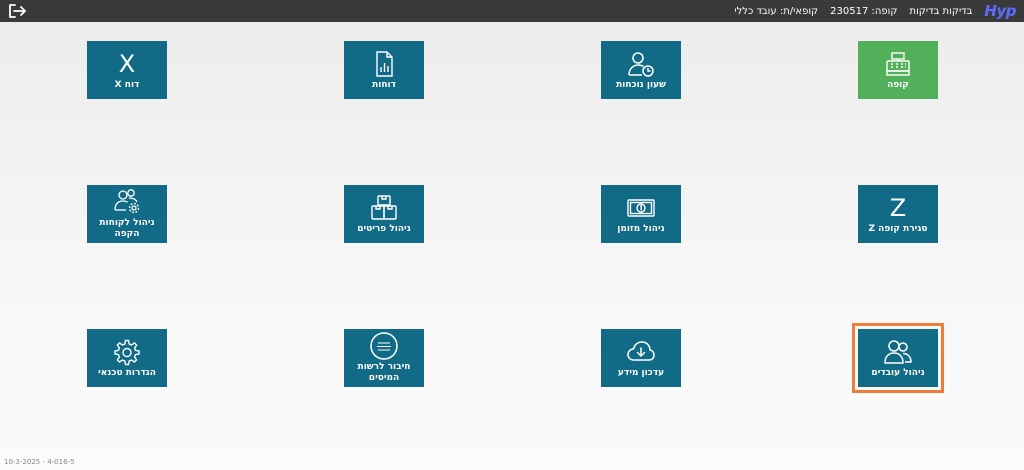 This screenshot has width=1024, height=470. I want to click on tile-cash-register: קופה, so click(898, 70).